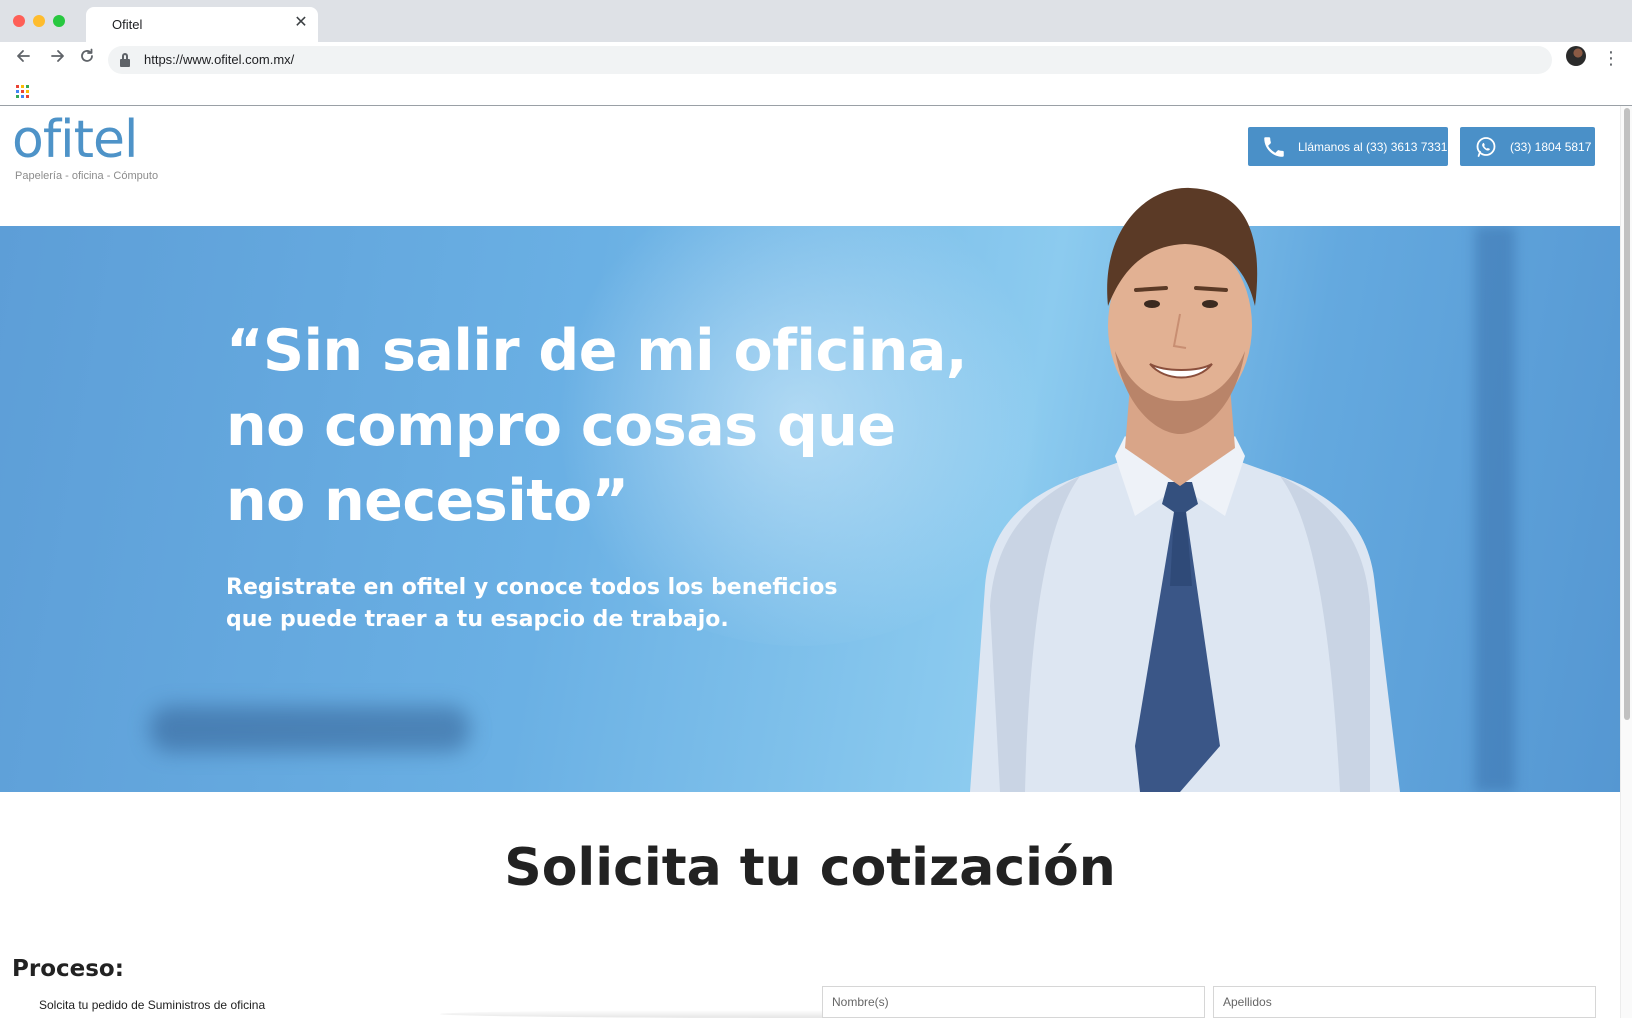 Image resolution: width=1632 pixels, height=1018 pixels. I want to click on phone-icon, so click(1274, 147).